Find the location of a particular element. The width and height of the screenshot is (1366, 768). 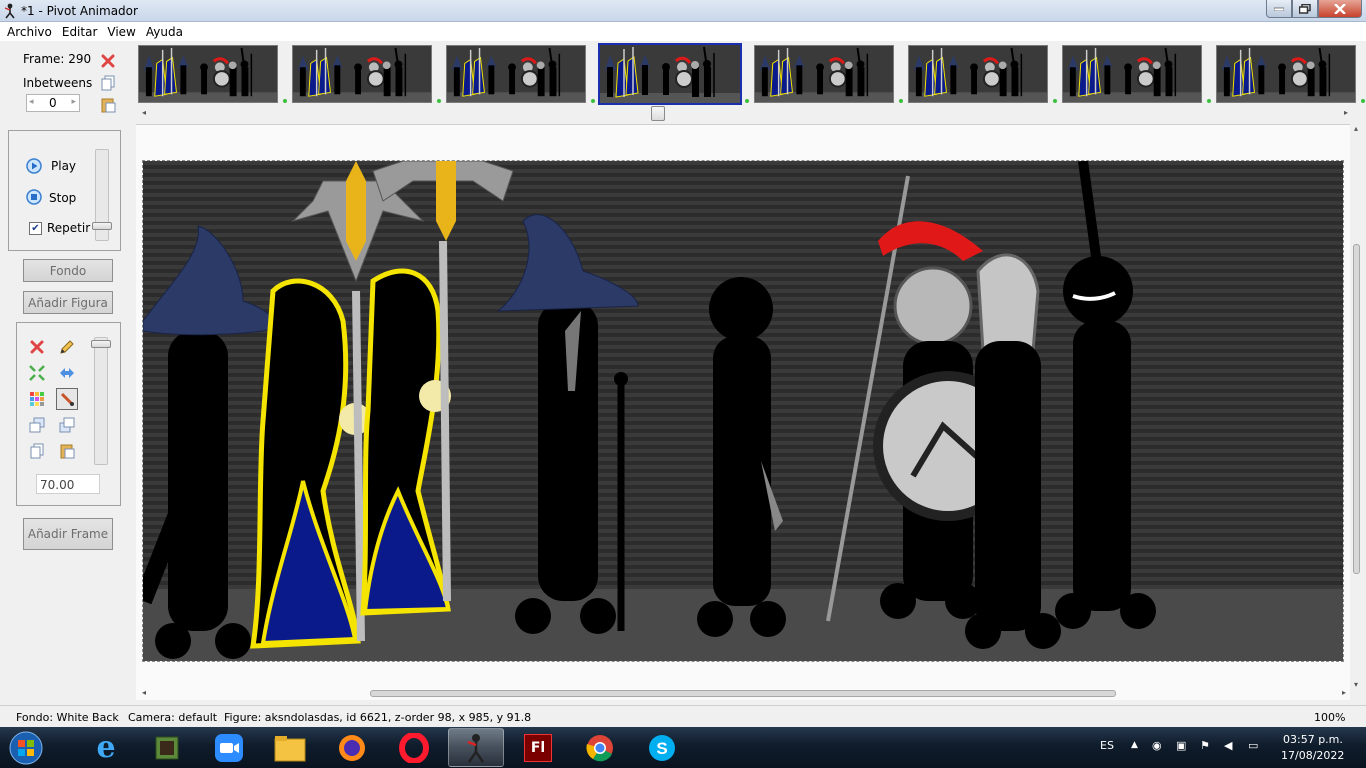

canvas-scroll-down-icon: ▾ is located at coordinates (1356, 684).